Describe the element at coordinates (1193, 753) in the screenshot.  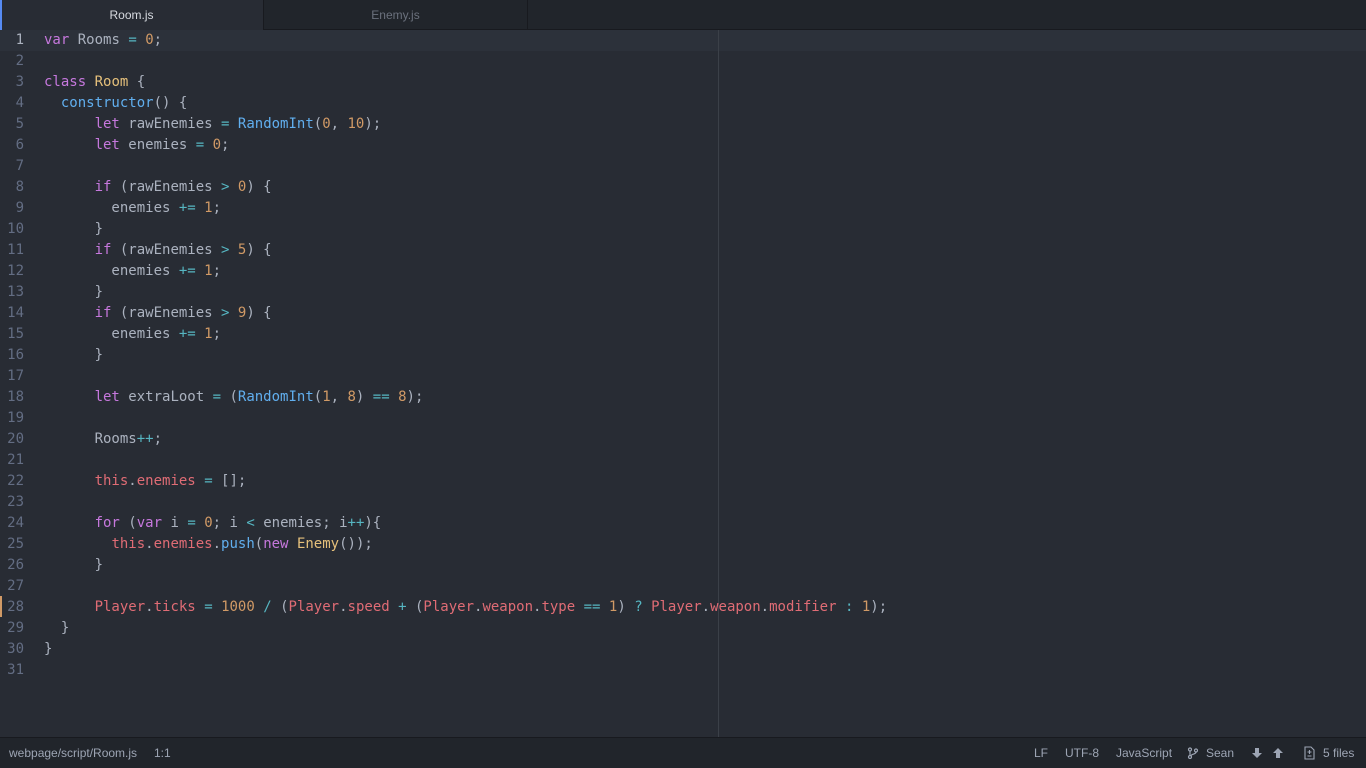
I see `git-branch-icon` at that location.